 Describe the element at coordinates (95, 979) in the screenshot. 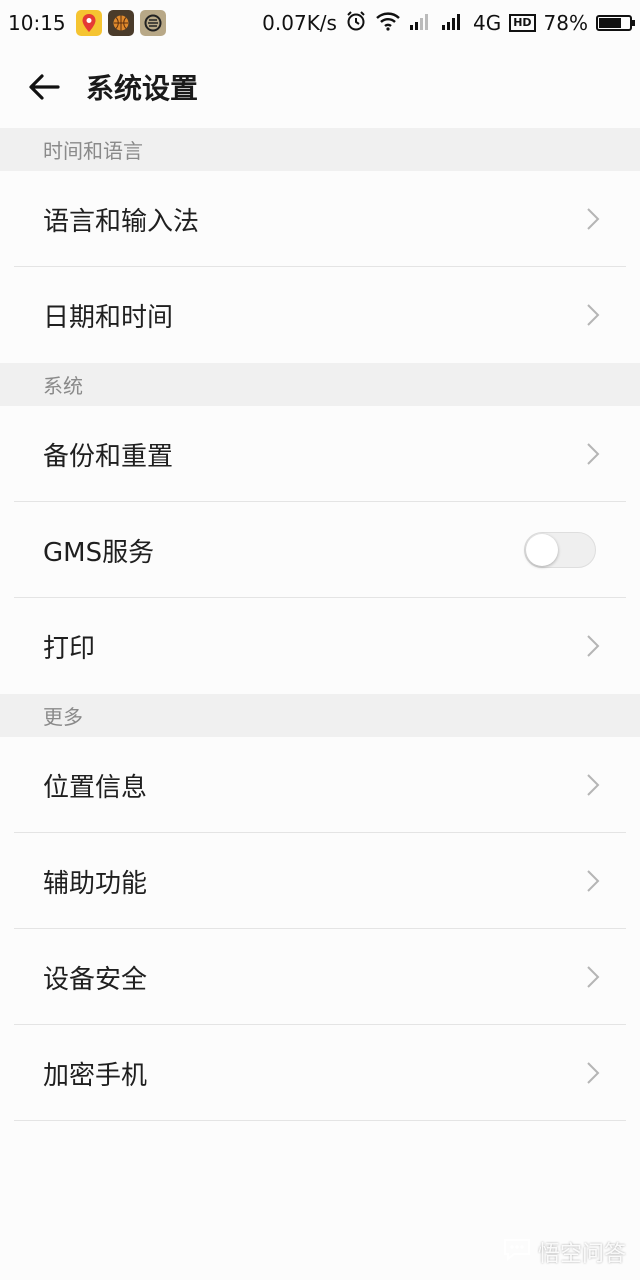

I see `settings-item-label: 设备安全` at that location.